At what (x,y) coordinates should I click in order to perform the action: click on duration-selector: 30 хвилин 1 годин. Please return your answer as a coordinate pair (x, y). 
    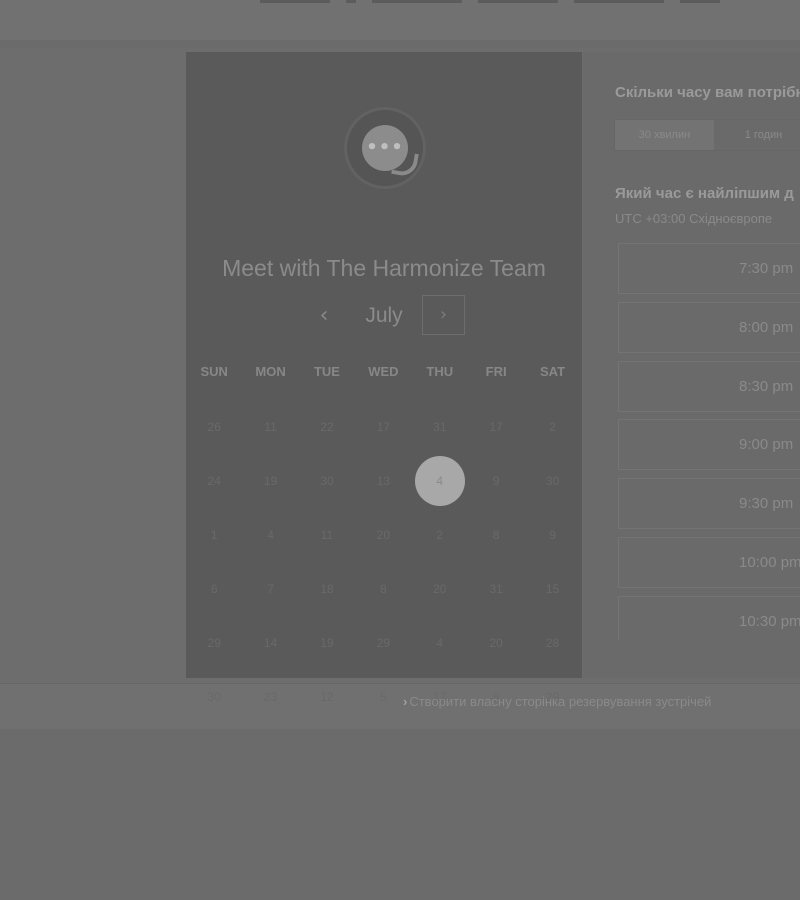
    Looking at the image, I should click on (707, 135).